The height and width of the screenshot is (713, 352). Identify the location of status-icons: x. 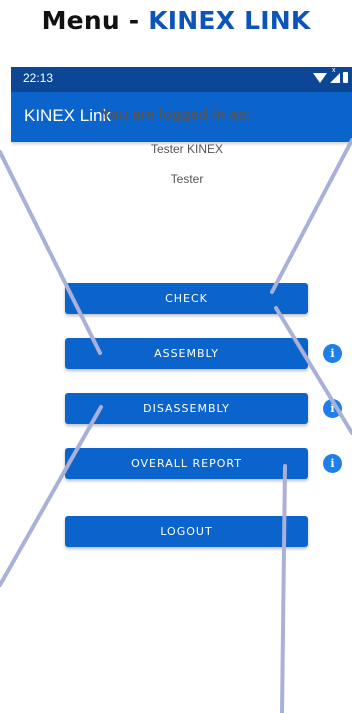
(330, 75).